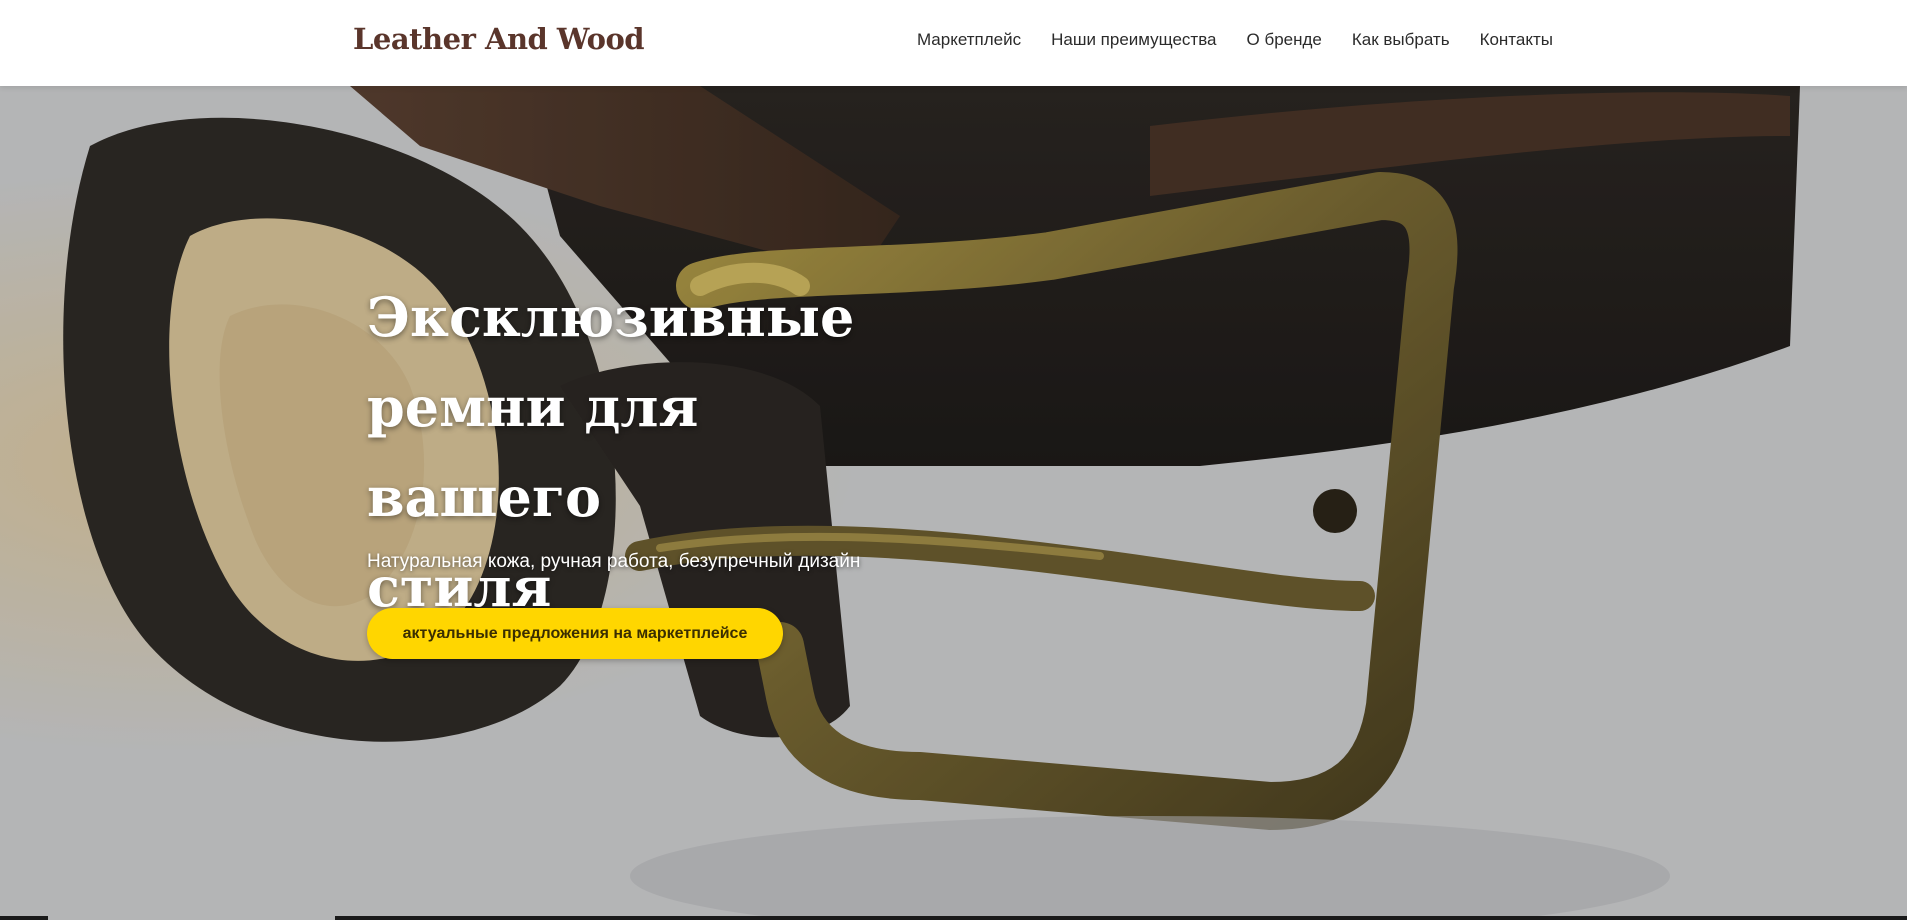 This screenshot has height=920, width=1907. Describe the element at coordinates (533, 452) in the screenshot. I see `hero-title-line-2: ремни для вашего` at that location.